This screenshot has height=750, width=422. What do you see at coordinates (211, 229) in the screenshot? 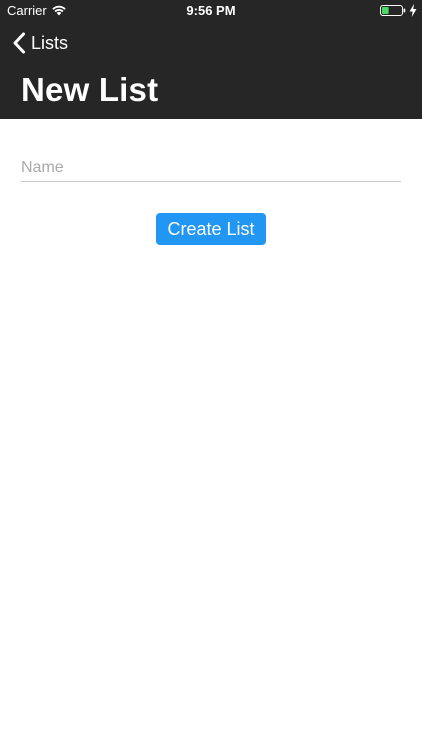
I see `create-list-button: Create List` at bounding box center [211, 229].